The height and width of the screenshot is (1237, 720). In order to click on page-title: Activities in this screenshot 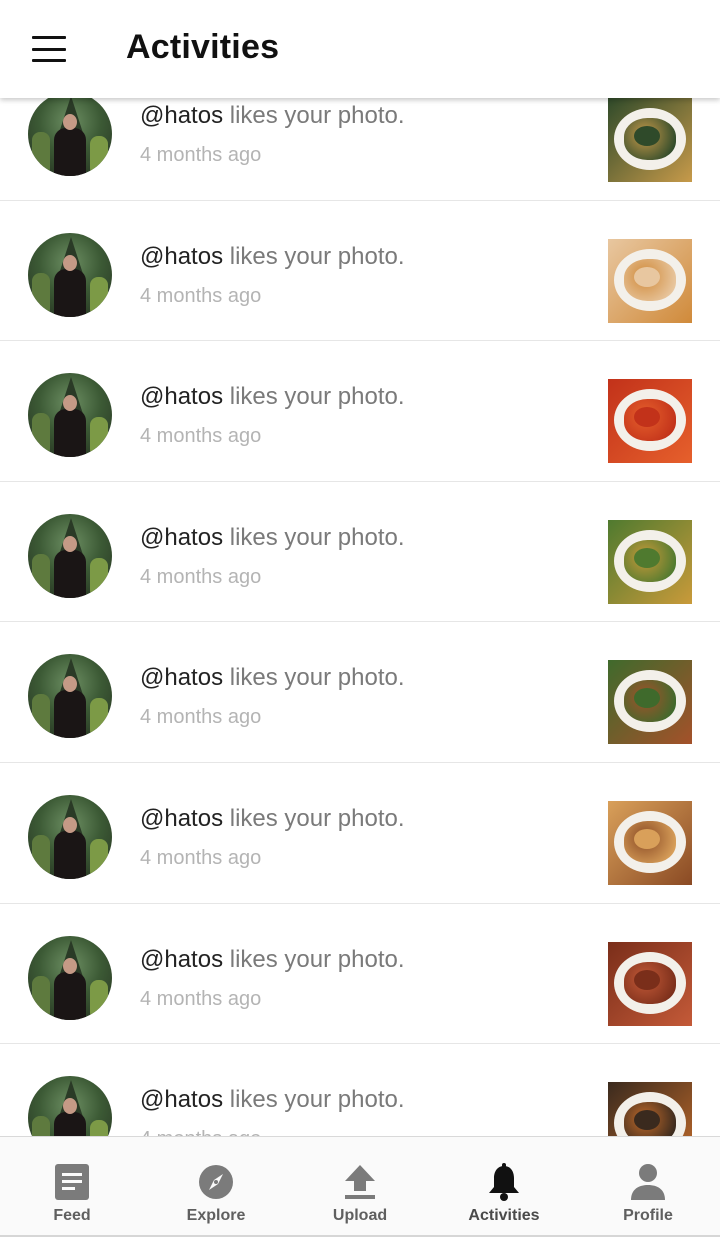, I will do `click(203, 47)`.